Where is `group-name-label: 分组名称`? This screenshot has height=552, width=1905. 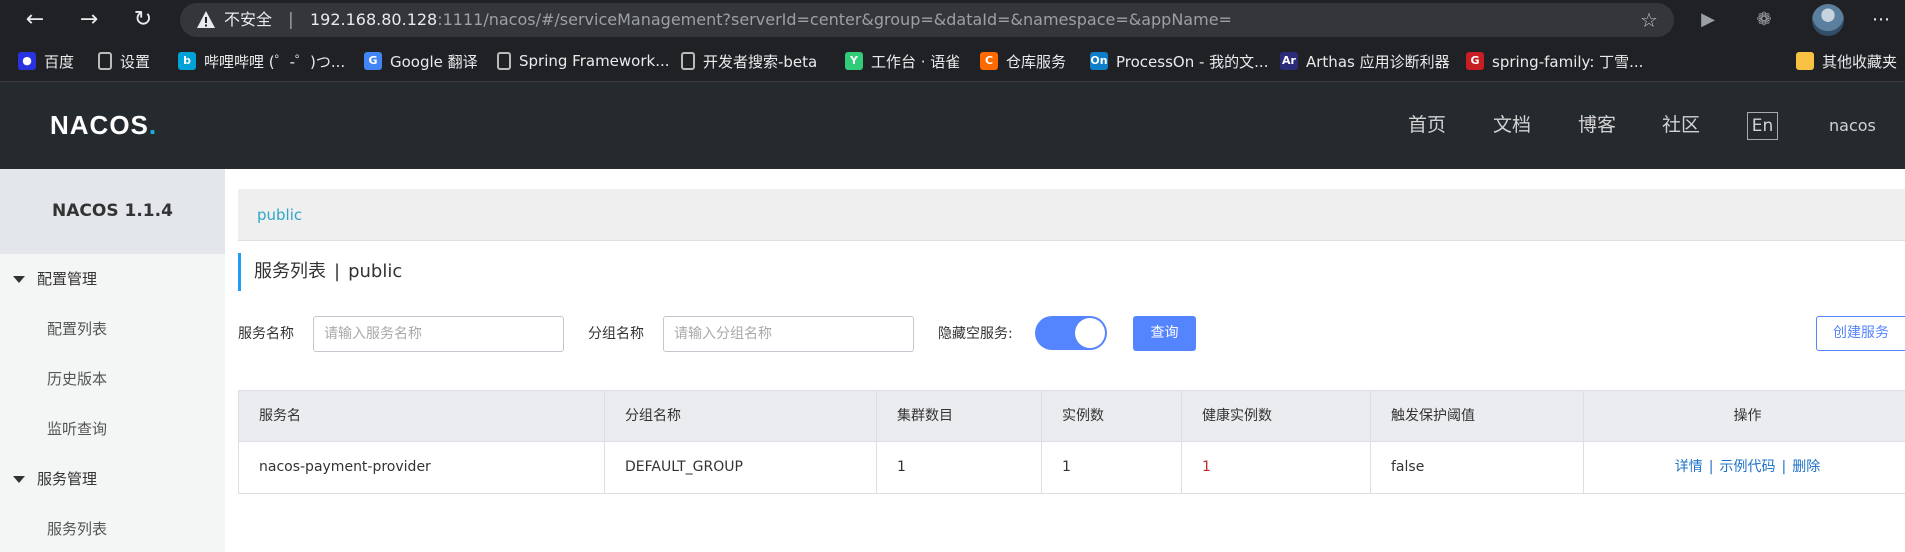
group-name-label: 分组名称 is located at coordinates (616, 334).